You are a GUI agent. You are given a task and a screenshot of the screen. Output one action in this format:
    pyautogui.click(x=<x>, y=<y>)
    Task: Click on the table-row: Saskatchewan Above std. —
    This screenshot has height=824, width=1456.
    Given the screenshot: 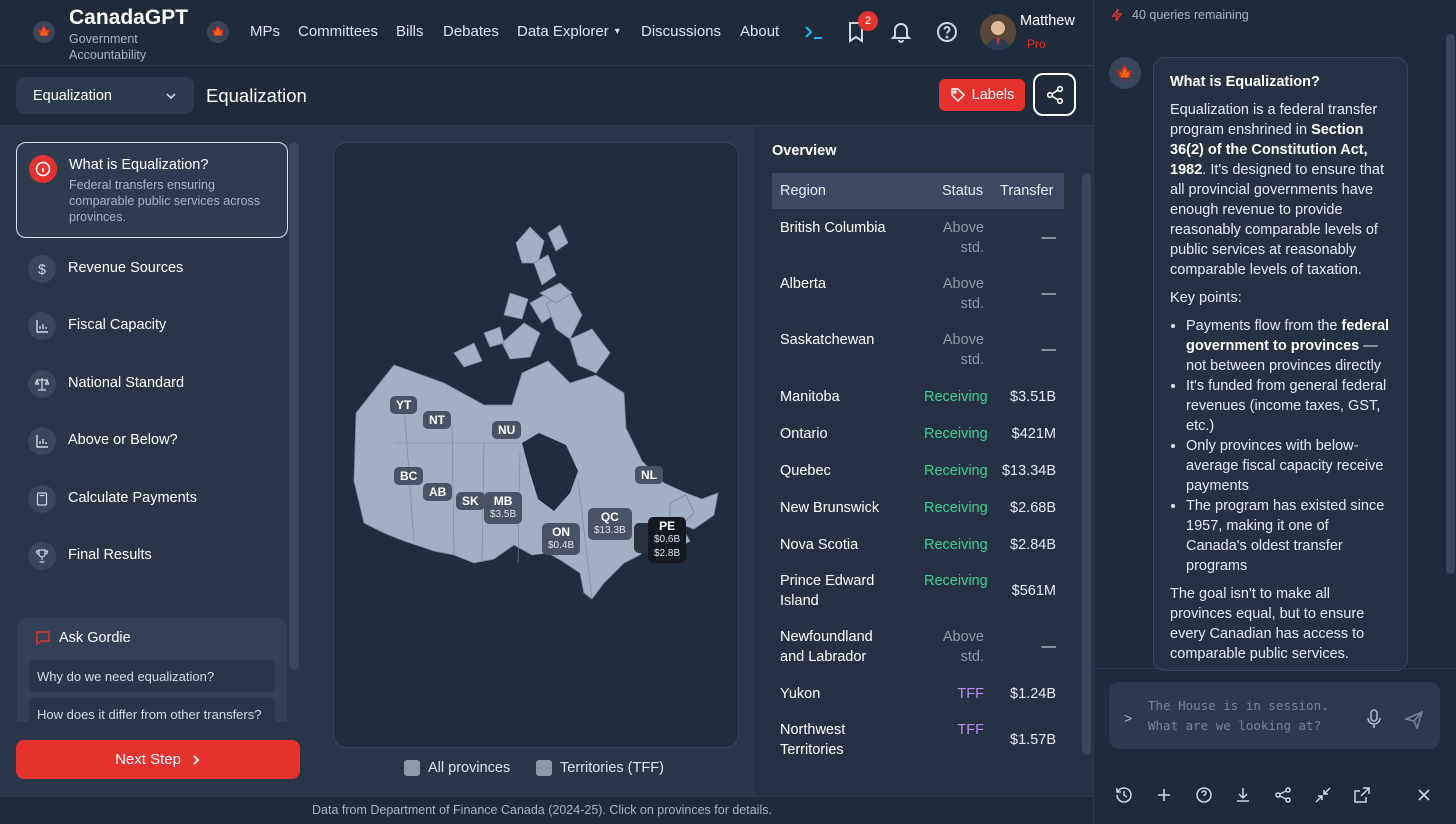 What is the action you would take?
    pyautogui.click(x=918, y=350)
    